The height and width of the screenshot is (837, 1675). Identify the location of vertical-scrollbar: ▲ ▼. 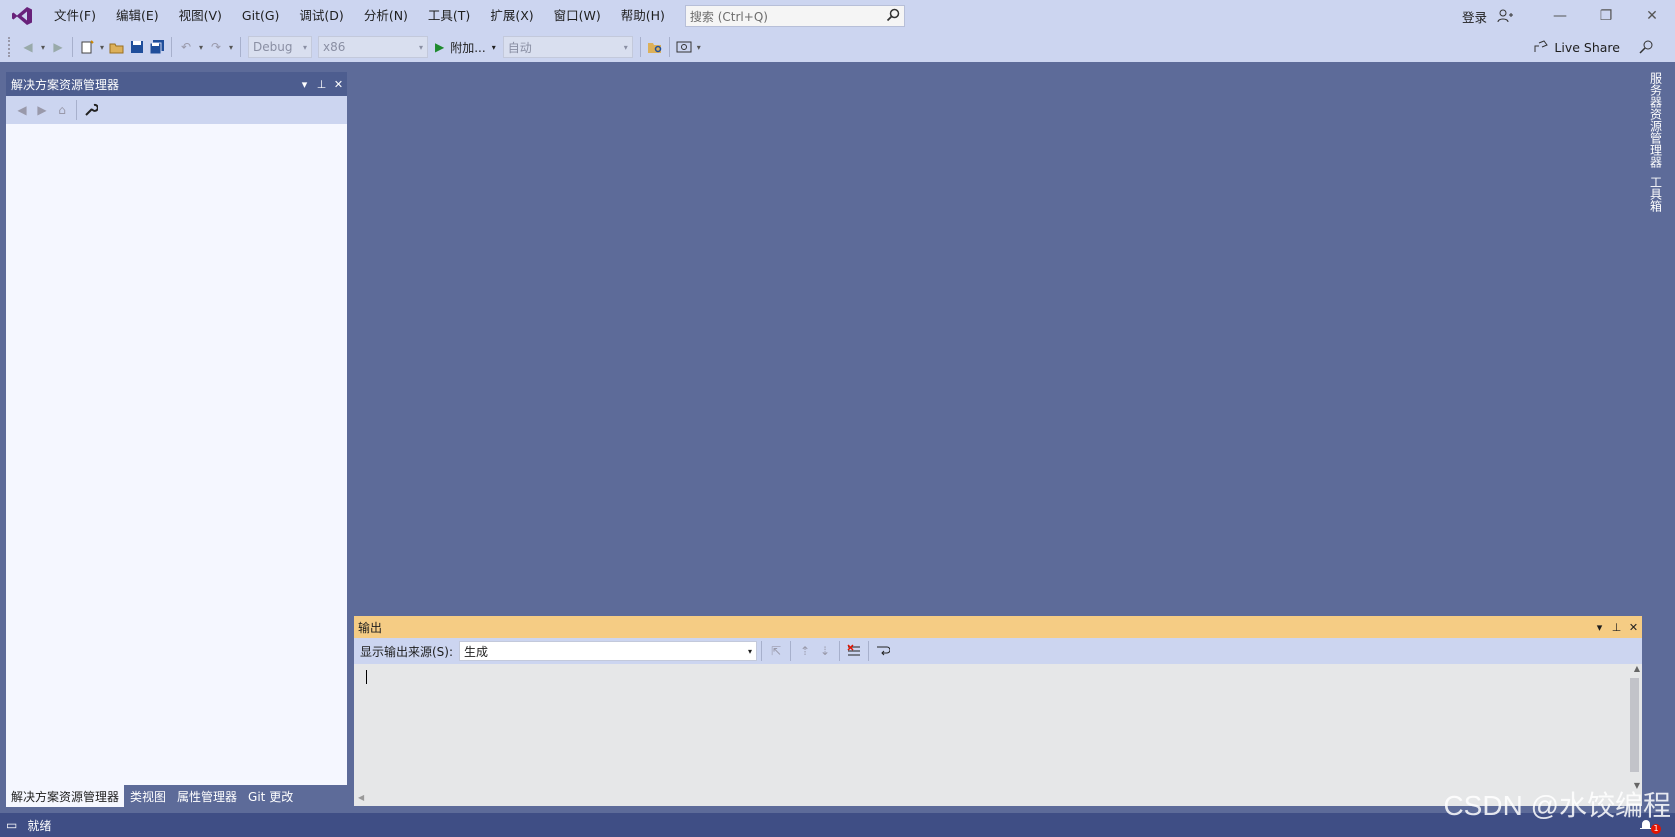
(1635, 727).